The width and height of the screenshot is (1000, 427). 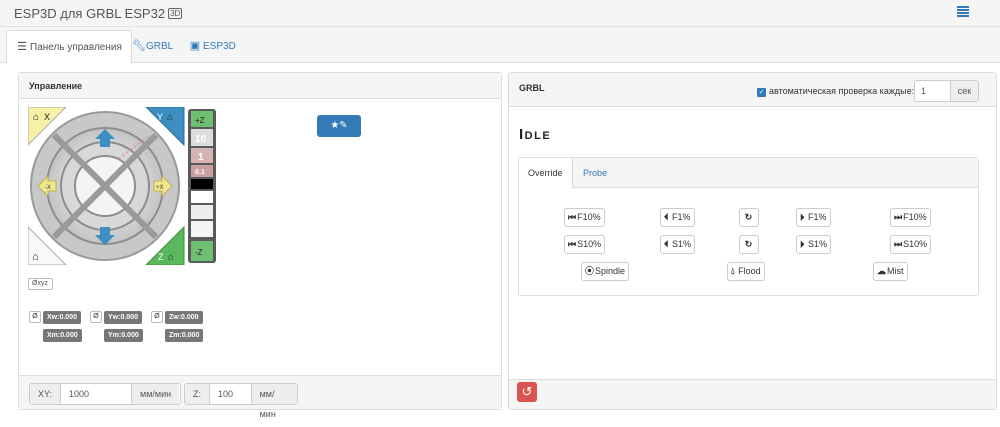 What do you see at coordinates (22, 47) in the screenshot?
I see `dashboard-icon: ☰` at bounding box center [22, 47].